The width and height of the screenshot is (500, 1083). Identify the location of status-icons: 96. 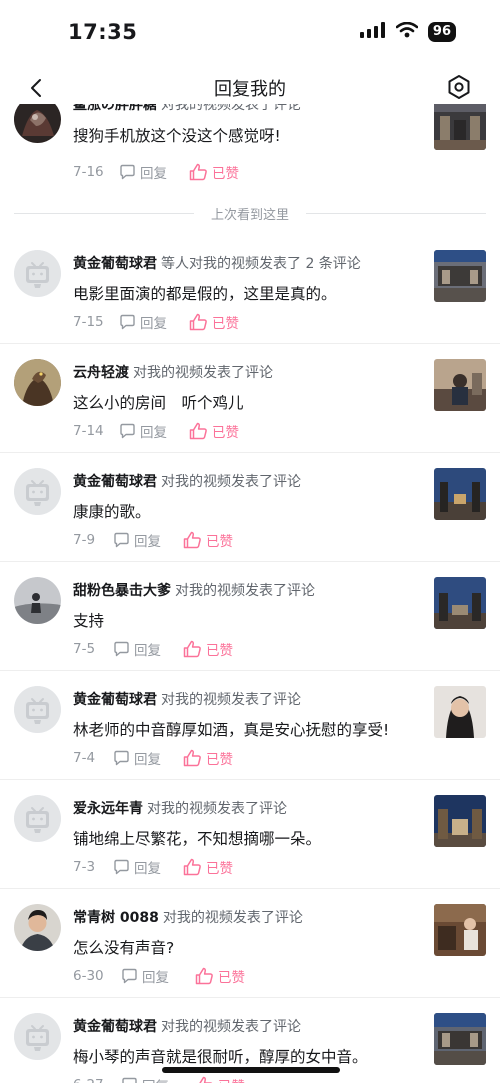
(407, 31).